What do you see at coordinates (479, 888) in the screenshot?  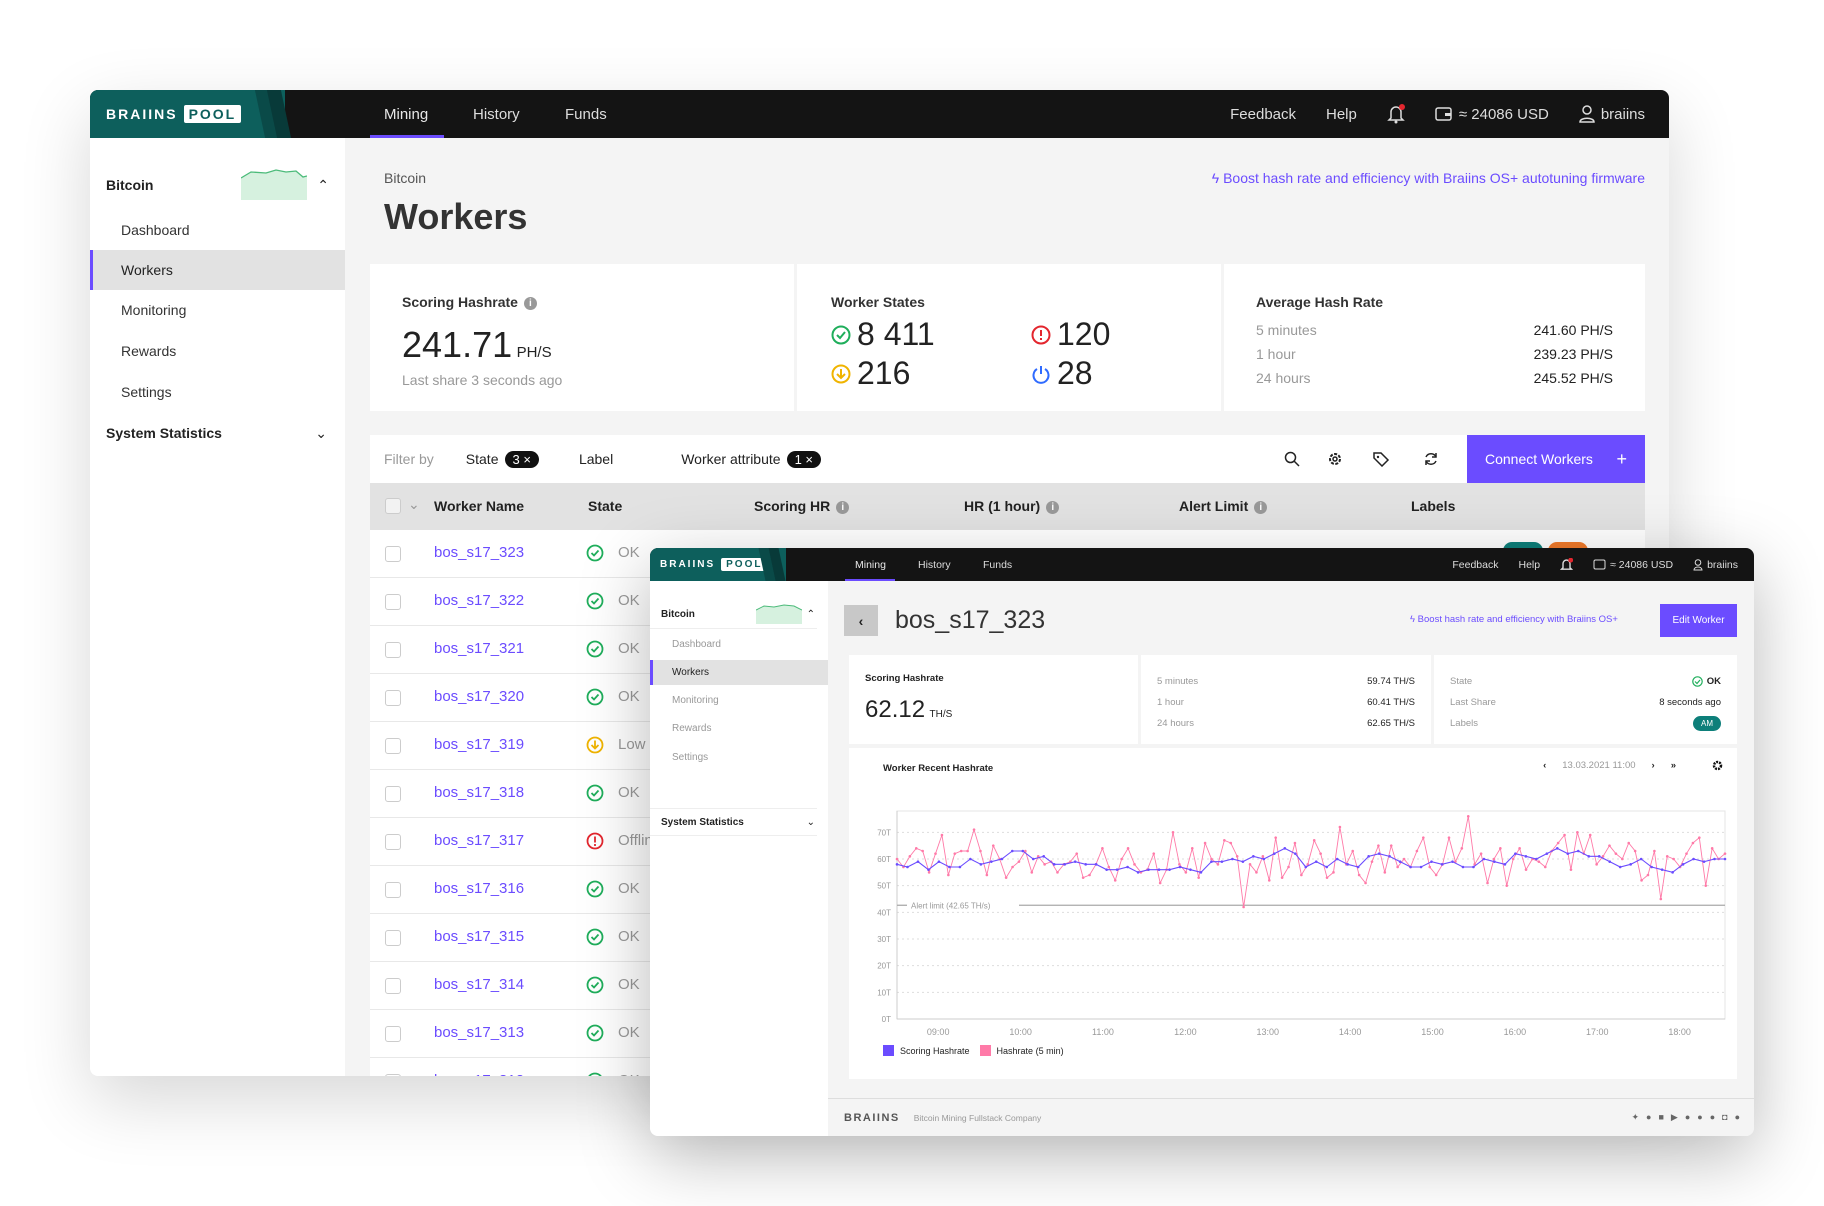 I see `worker-name-link: bos_s17_316` at bounding box center [479, 888].